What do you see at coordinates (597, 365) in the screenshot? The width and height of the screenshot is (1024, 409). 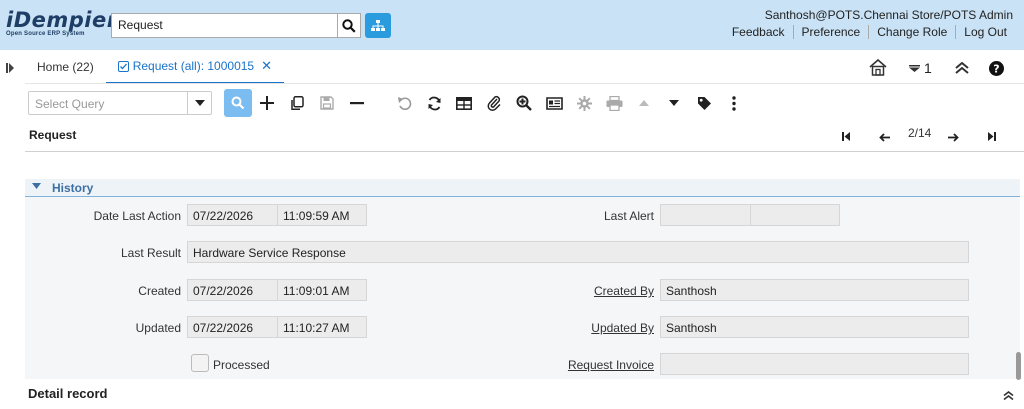 I see `request-invoice-label: Request Invoice` at bounding box center [597, 365].